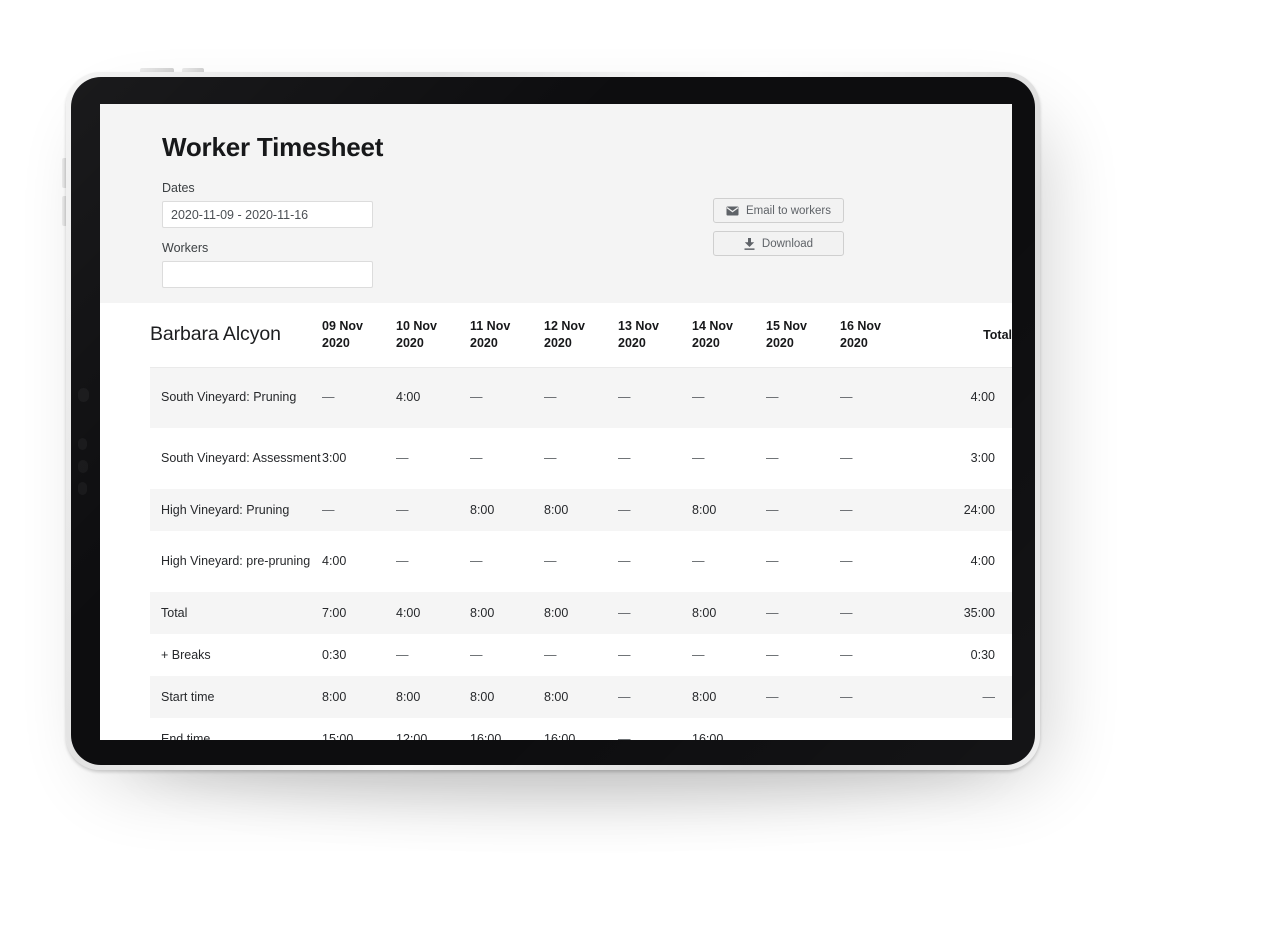 Image resolution: width=1277 pixels, height=952 pixels. I want to click on email-to-workers-button: Email to workers, so click(778, 210).